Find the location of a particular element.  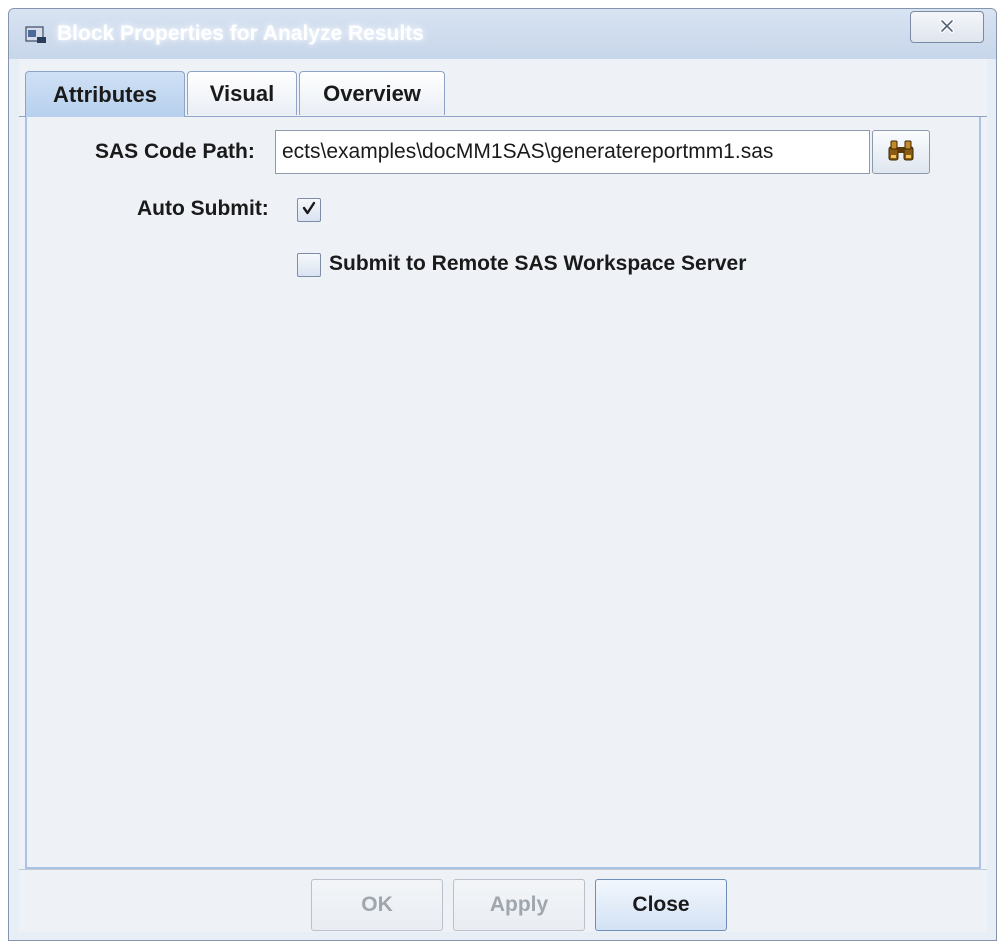

tab-visual: Visual is located at coordinates (242, 93).